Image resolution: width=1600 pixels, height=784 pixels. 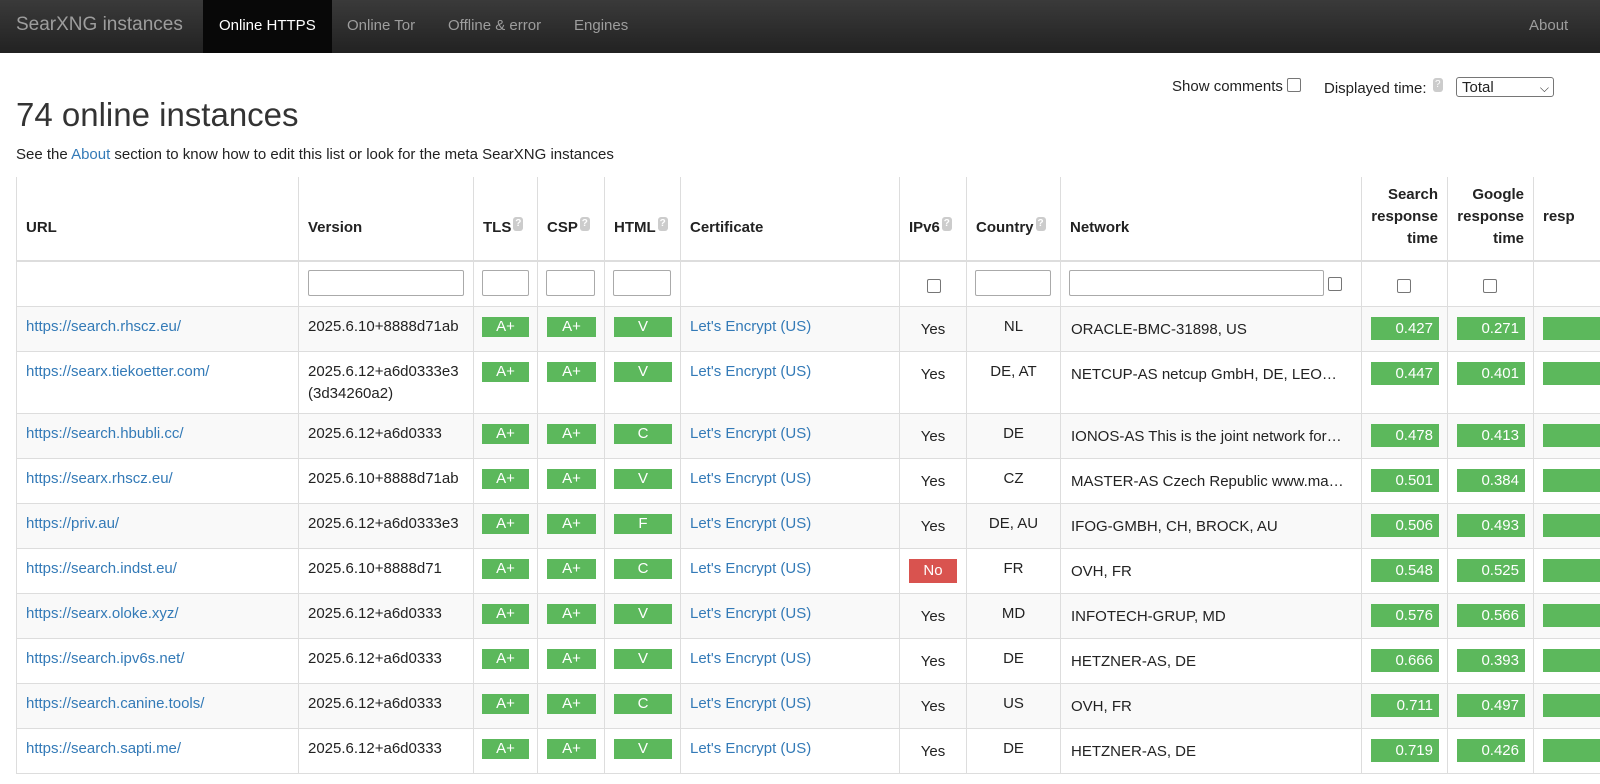 I want to click on country-filter-input, so click(x=1013, y=283).